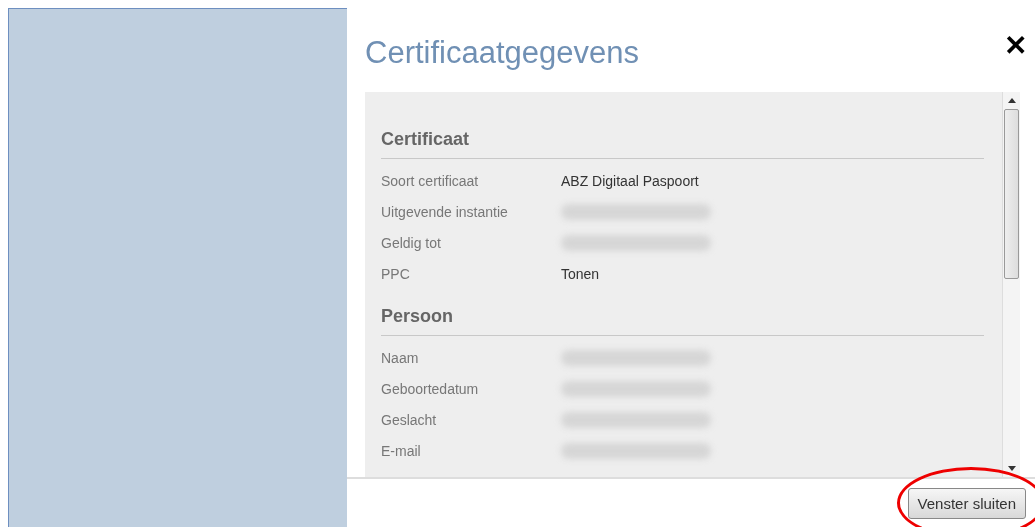 The image size is (1035, 527). What do you see at coordinates (1015, 45) in the screenshot?
I see `close-button: ✕` at bounding box center [1015, 45].